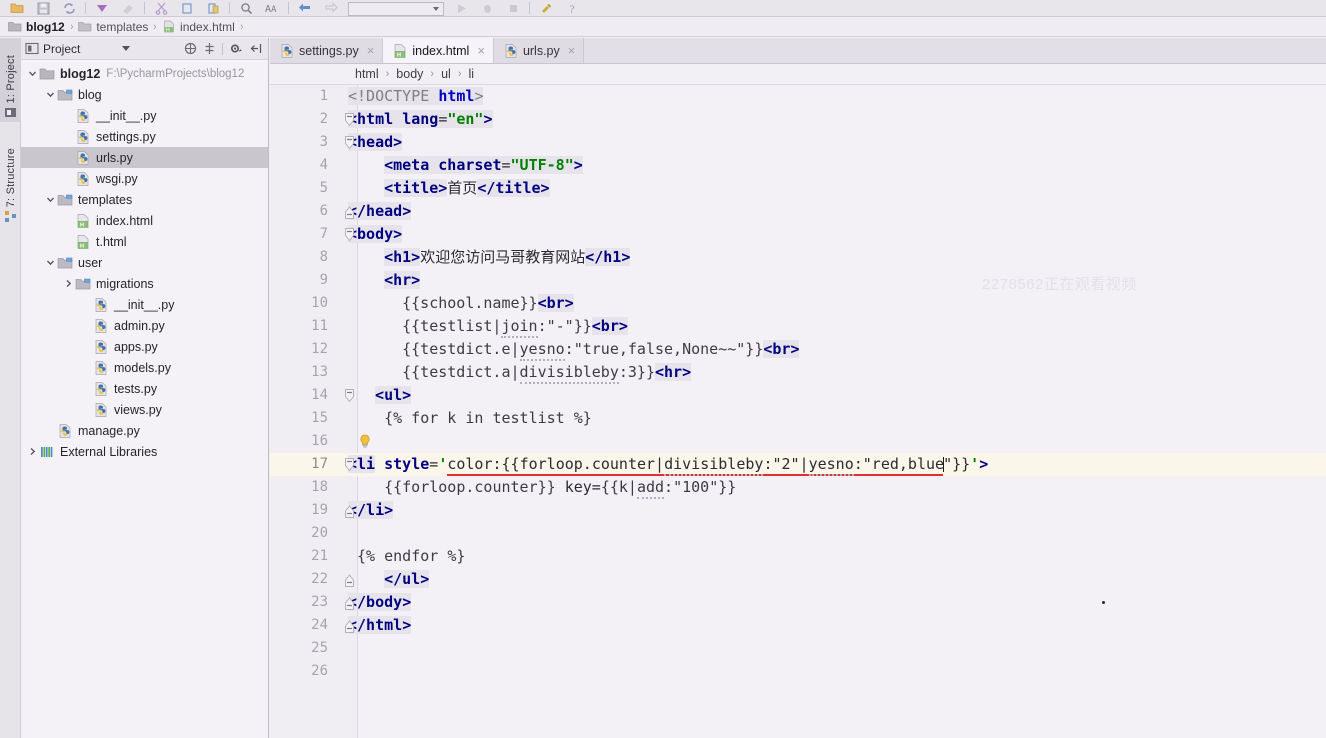  Describe the element at coordinates (471, 74) in the screenshot. I see `editor-breadcrumb-item-li: li` at that location.